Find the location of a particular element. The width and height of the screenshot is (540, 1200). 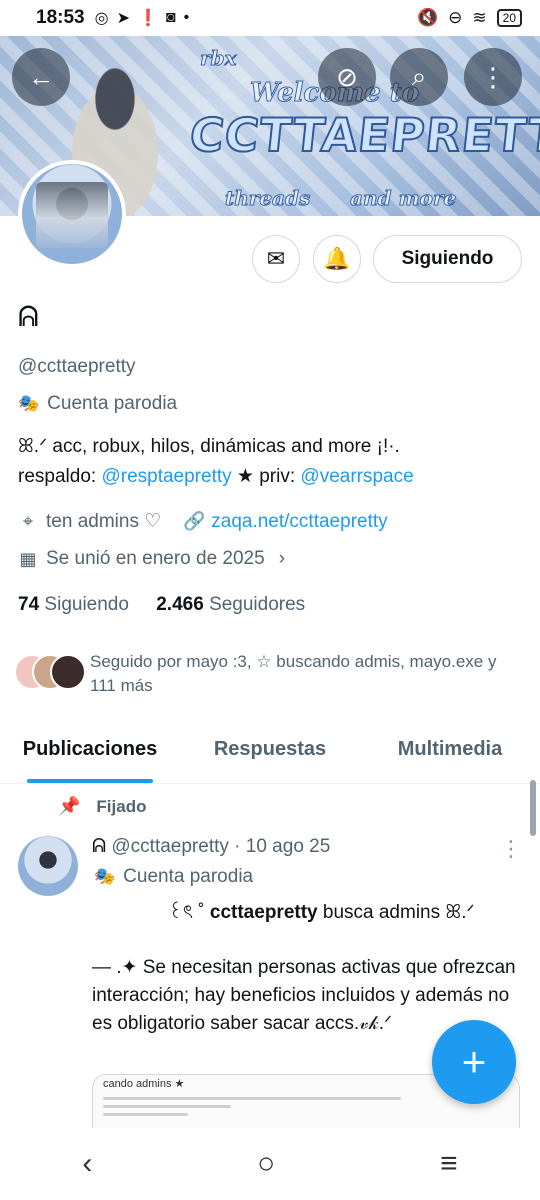

arrow-left-icon: ← is located at coordinates (41, 76).